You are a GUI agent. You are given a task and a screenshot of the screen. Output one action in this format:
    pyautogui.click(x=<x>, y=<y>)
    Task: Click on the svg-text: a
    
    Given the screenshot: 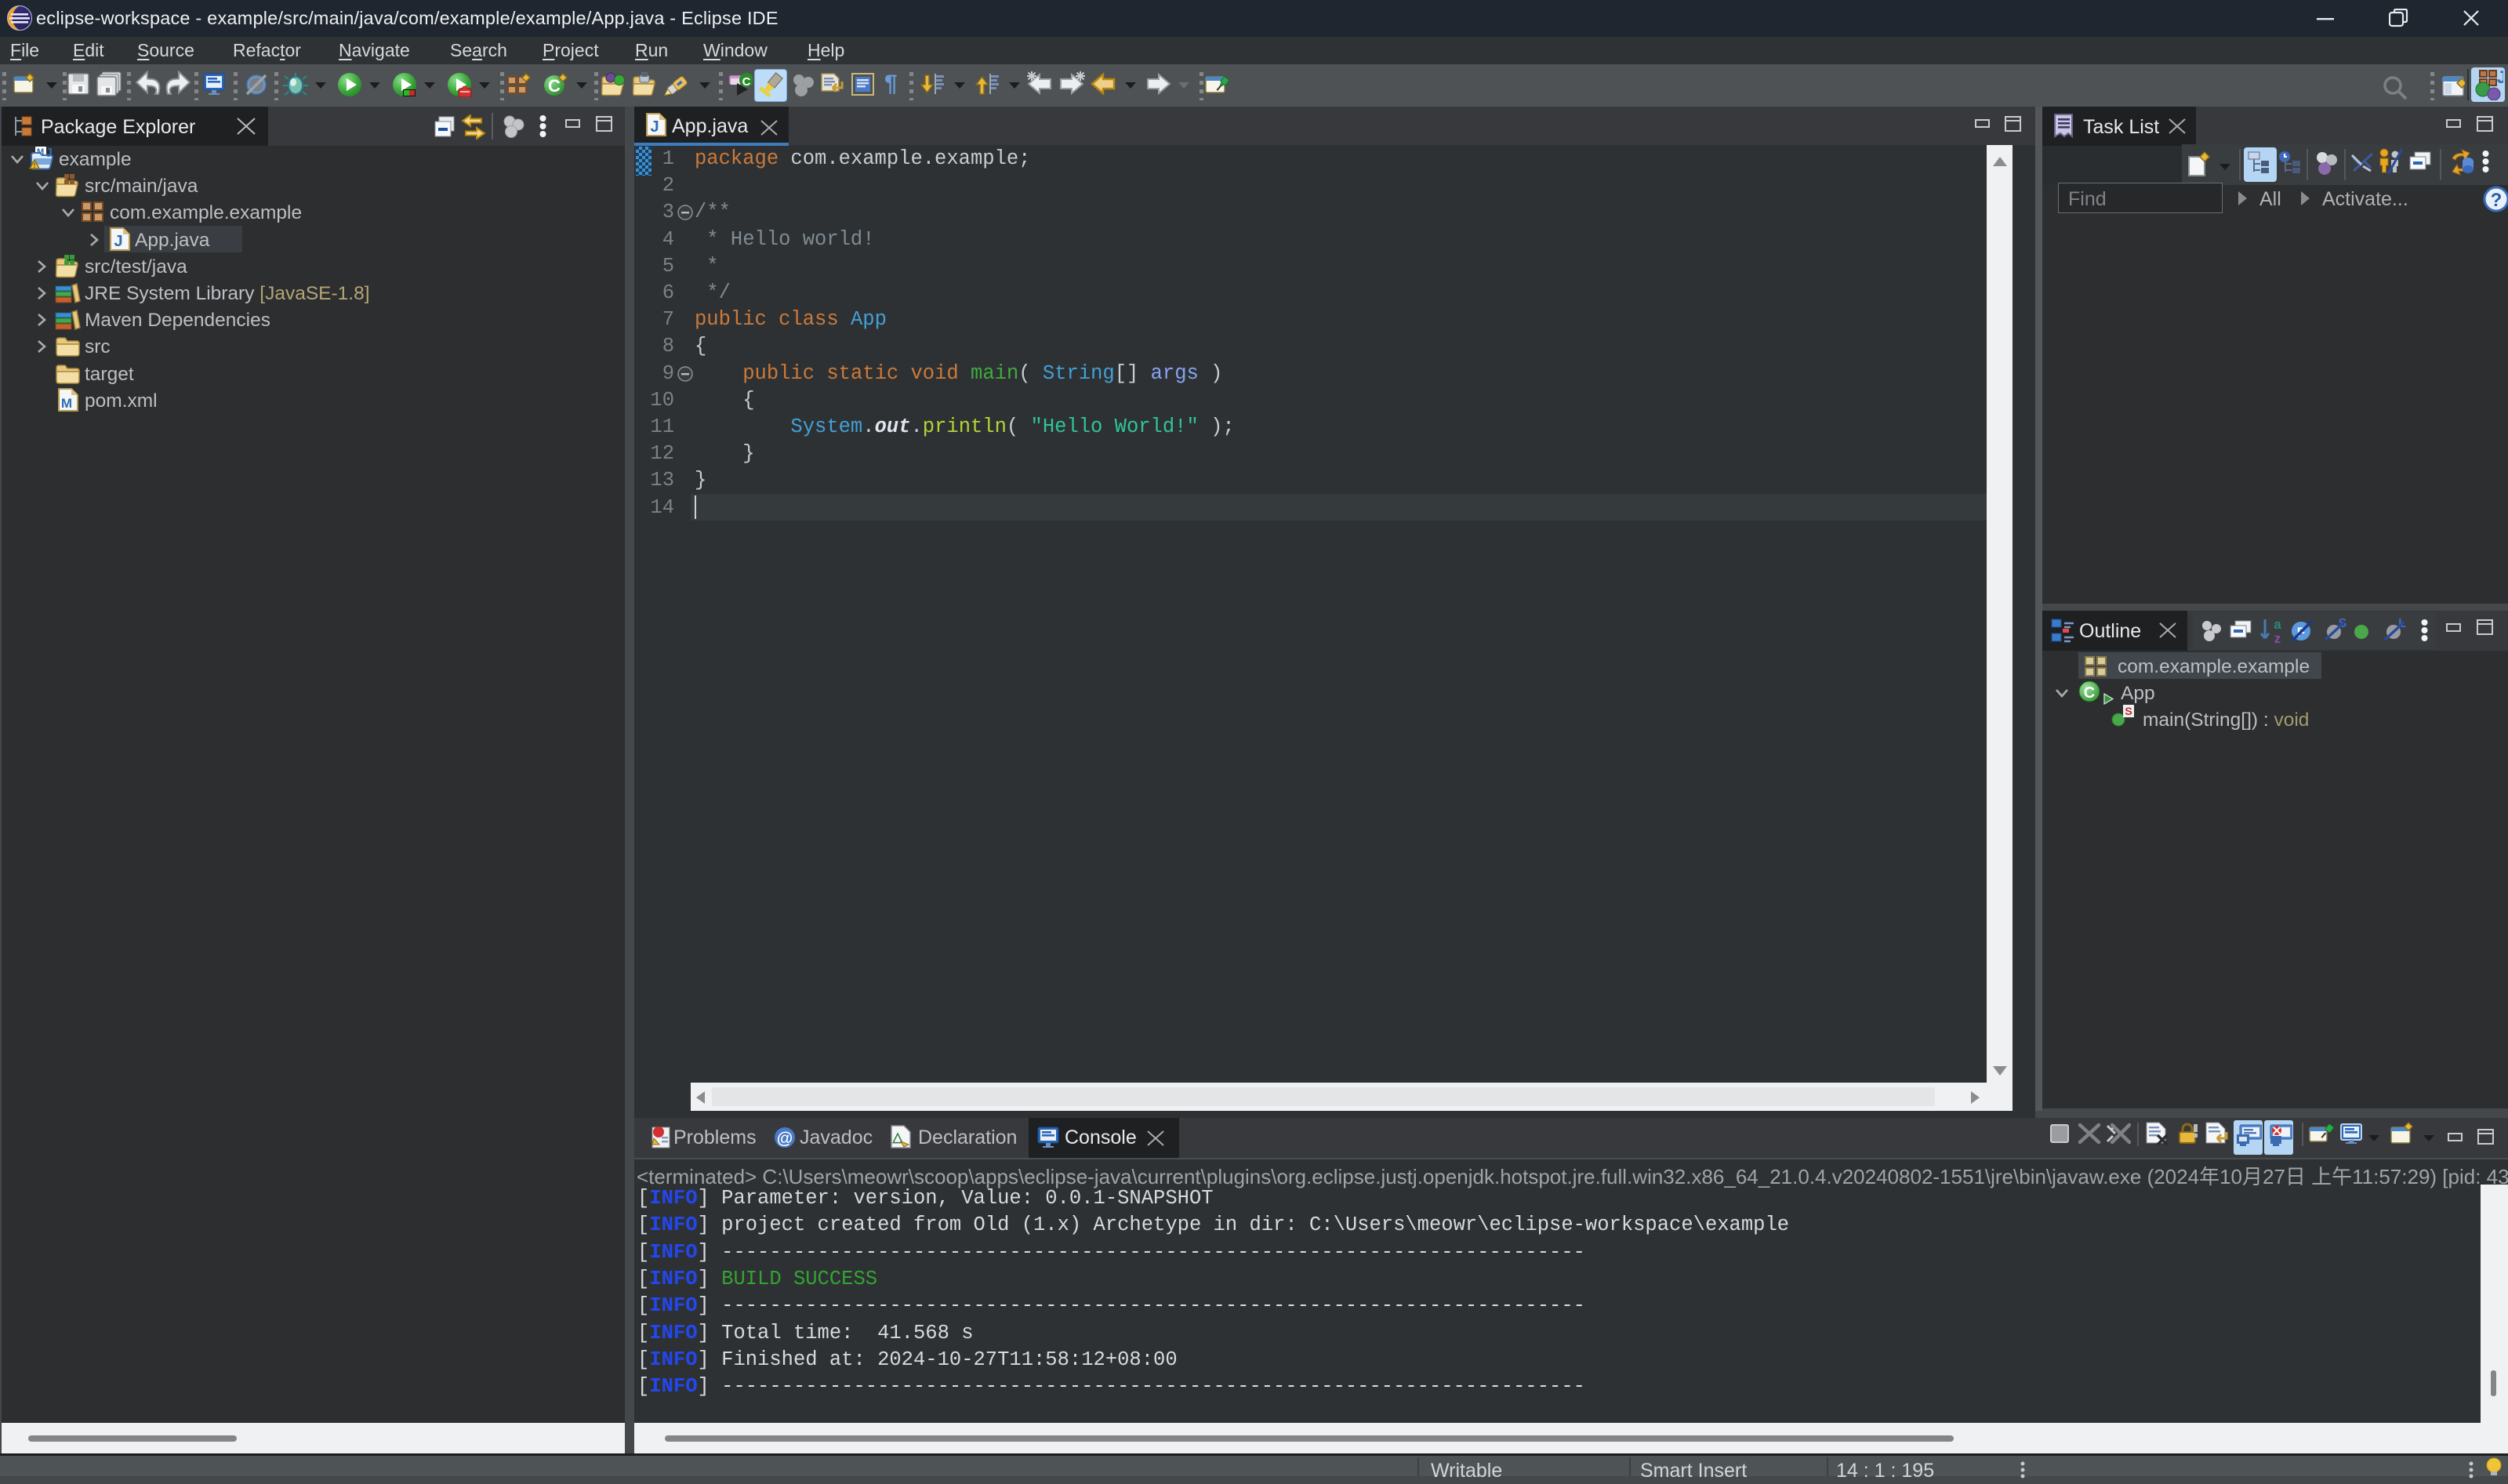 What is the action you would take?
    pyautogui.click(x=2277, y=625)
    